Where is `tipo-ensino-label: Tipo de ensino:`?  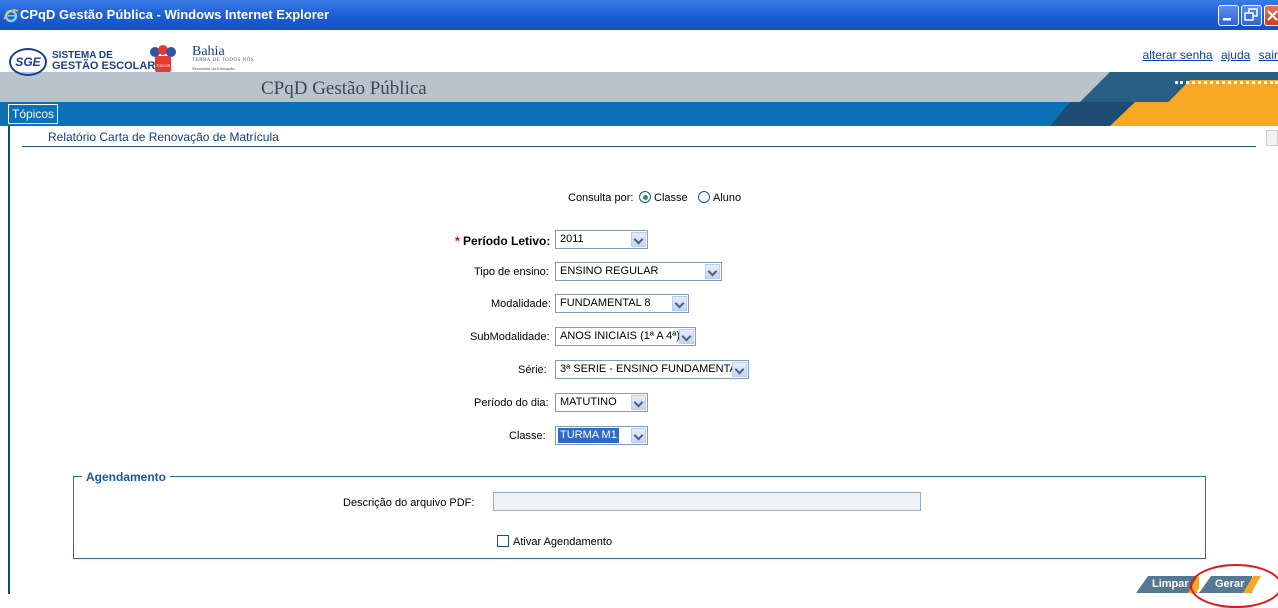
tipo-ensino-label: Tipo de ensino: is located at coordinates (511, 272).